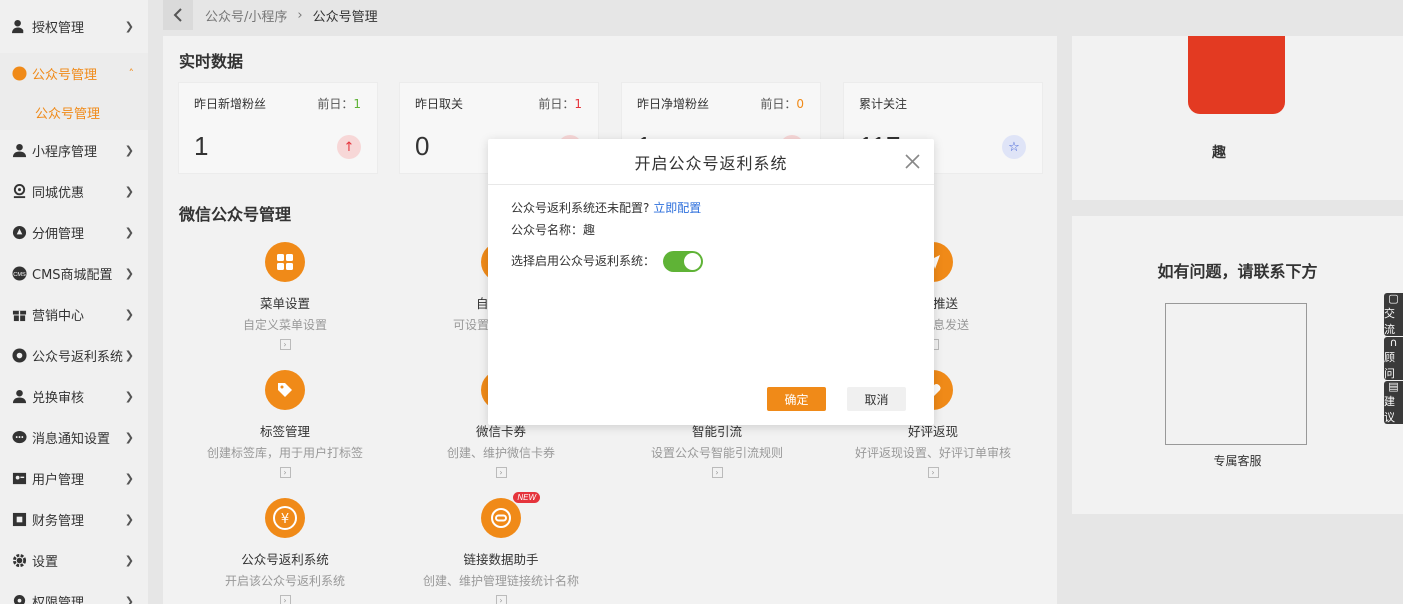  Describe the element at coordinates (74, 232) in the screenshot. I see `sidebar-item-commission: 分佣管理 ❯` at that location.